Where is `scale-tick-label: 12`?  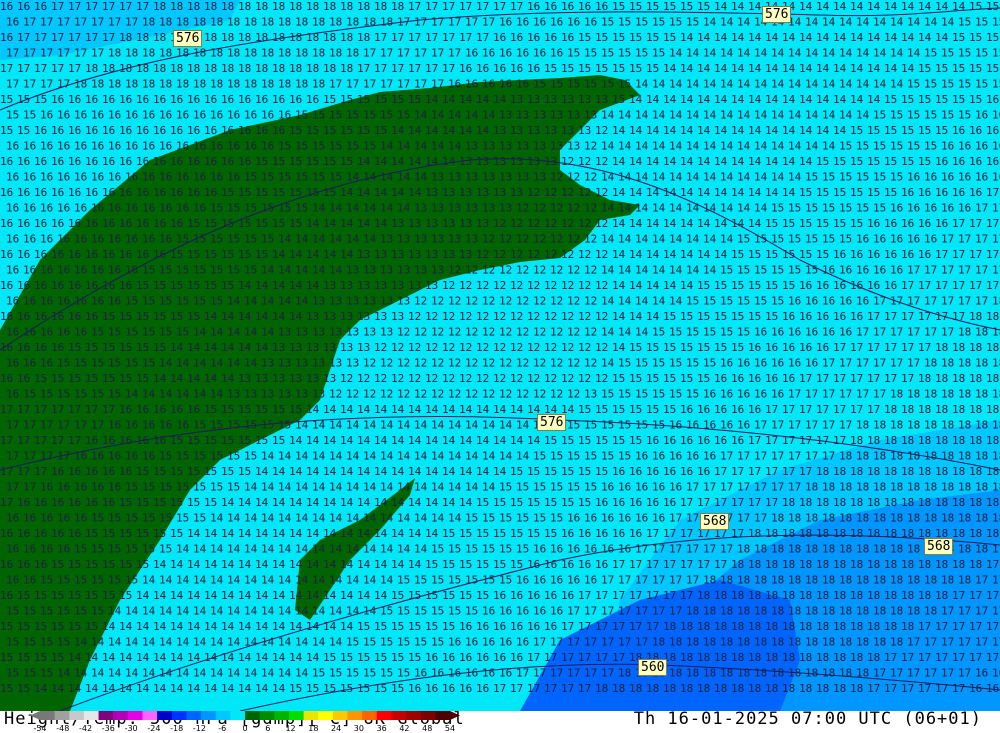
scale-tick-label: 12 is located at coordinates (290, 728).